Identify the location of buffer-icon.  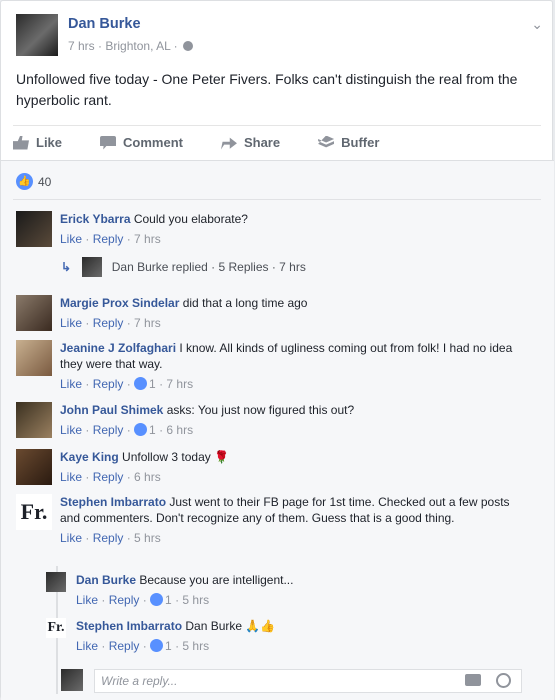
(326, 141).